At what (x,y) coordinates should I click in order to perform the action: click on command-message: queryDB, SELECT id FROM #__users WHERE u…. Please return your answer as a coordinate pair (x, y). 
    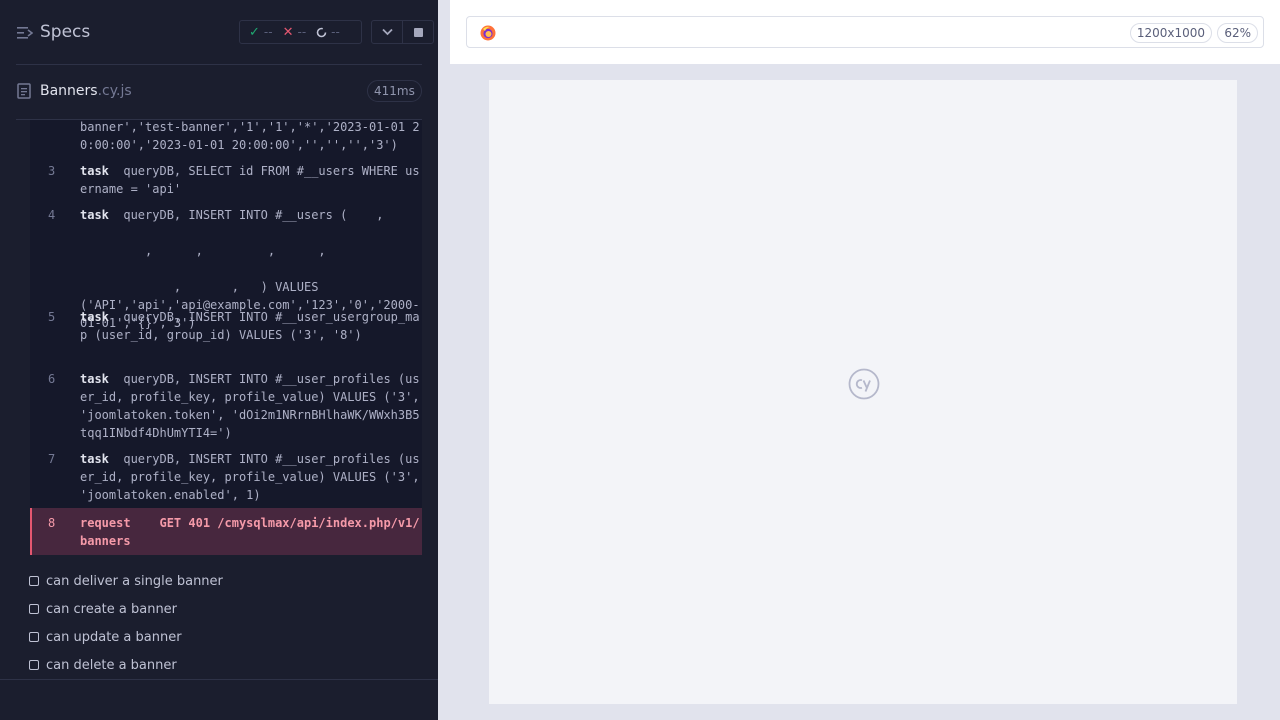
    Looking at the image, I should click on (250, 180).